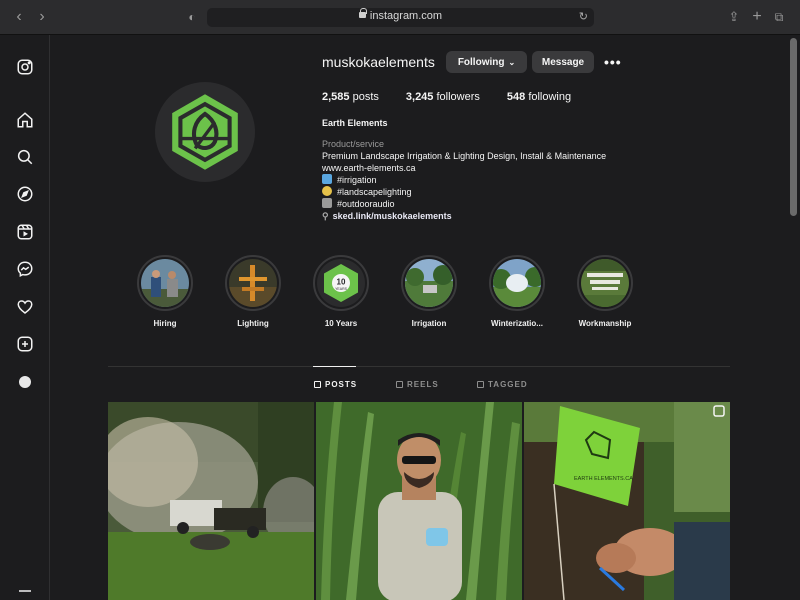 The height and width of the screenshot is (600, 800). I want to click on grid-icon, so click(317, 384).